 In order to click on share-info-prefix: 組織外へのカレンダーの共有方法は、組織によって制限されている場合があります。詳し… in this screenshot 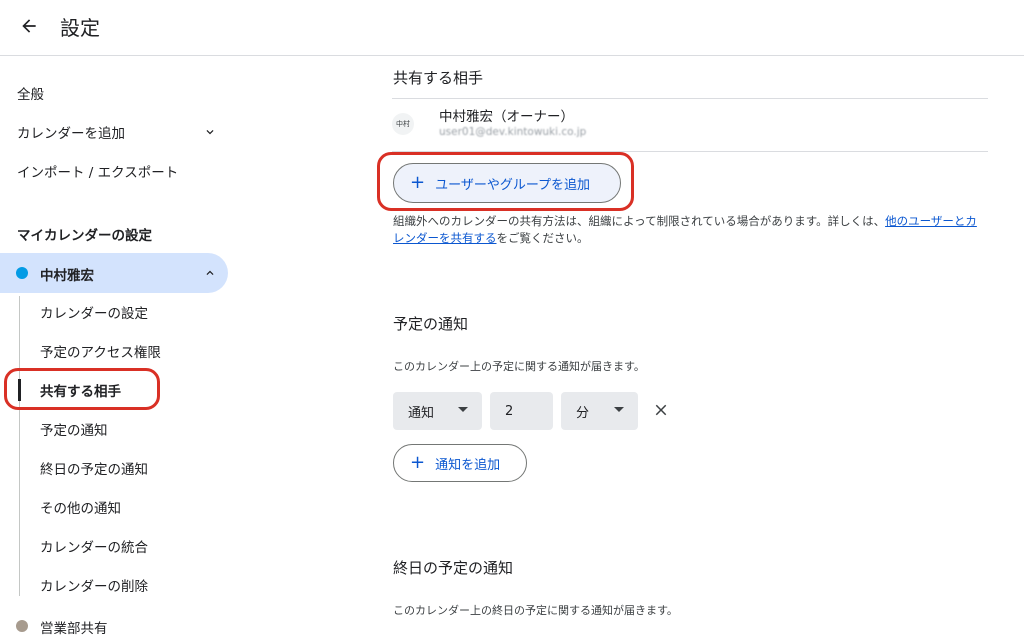, I will do `click(639, 221)`.